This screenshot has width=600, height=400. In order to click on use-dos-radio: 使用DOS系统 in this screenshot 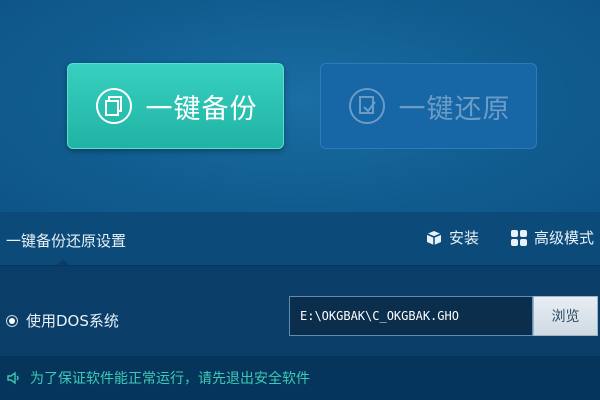, I will do `click(62, 320)`.